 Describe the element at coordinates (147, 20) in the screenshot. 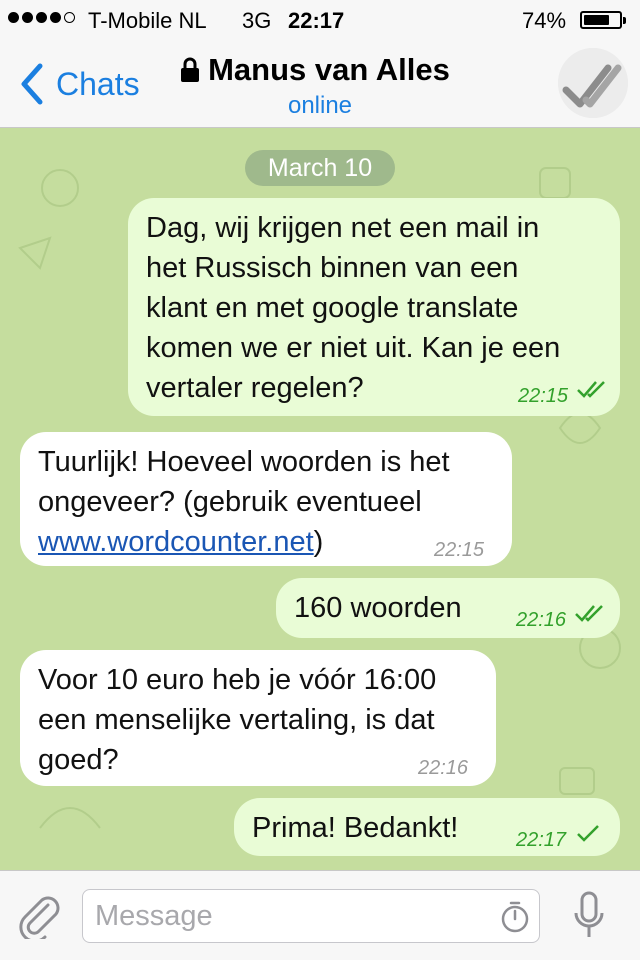

I see `carrier-name: T-Mobile NL` at that location.